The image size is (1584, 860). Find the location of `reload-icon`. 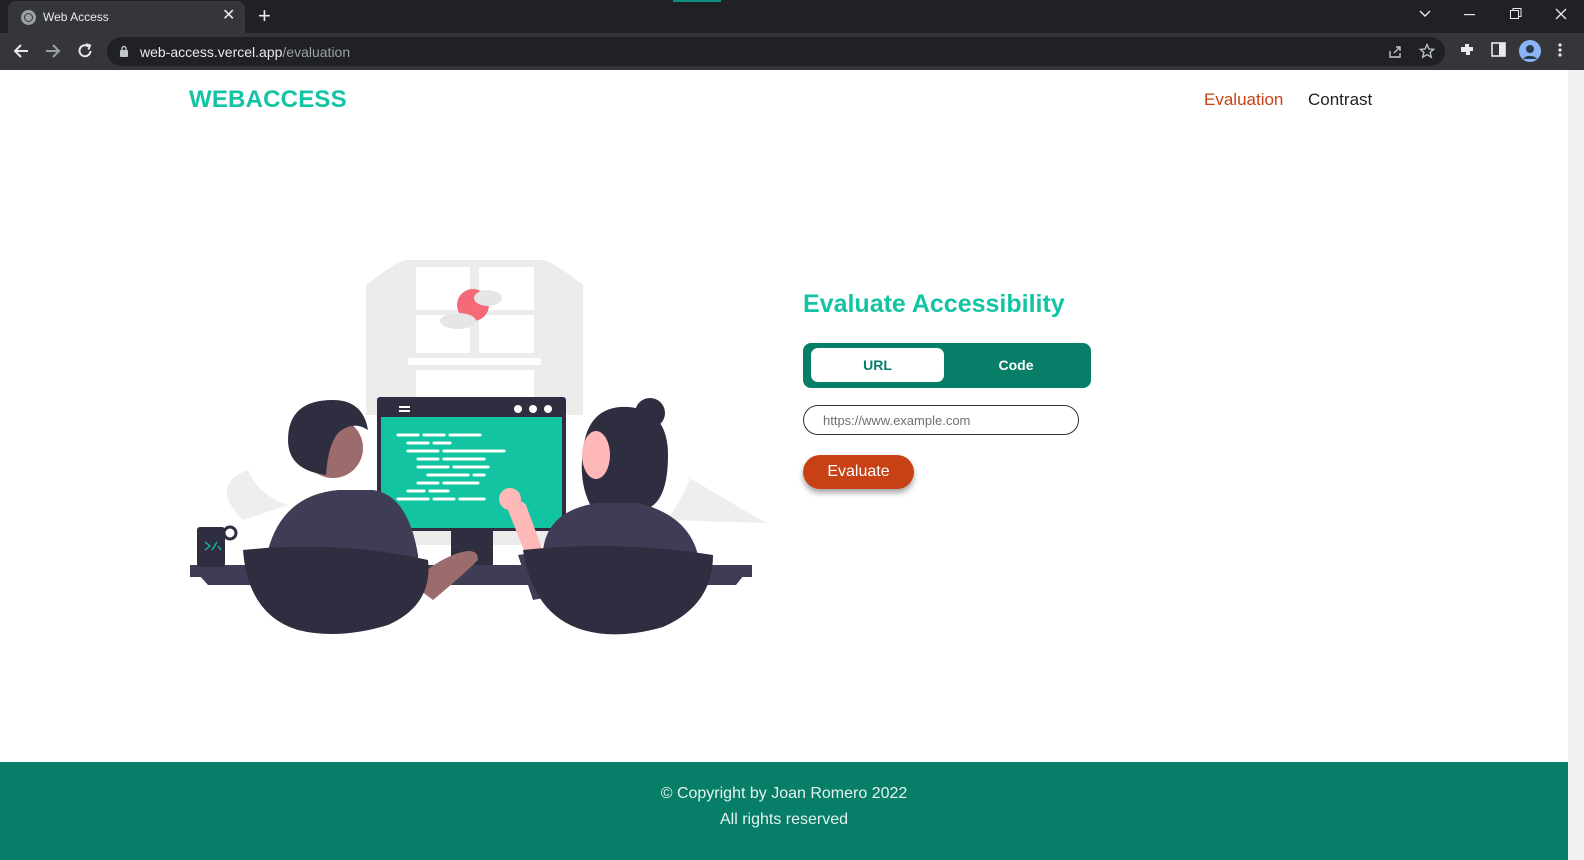

reload-icon is located at coordinates (85, 51).